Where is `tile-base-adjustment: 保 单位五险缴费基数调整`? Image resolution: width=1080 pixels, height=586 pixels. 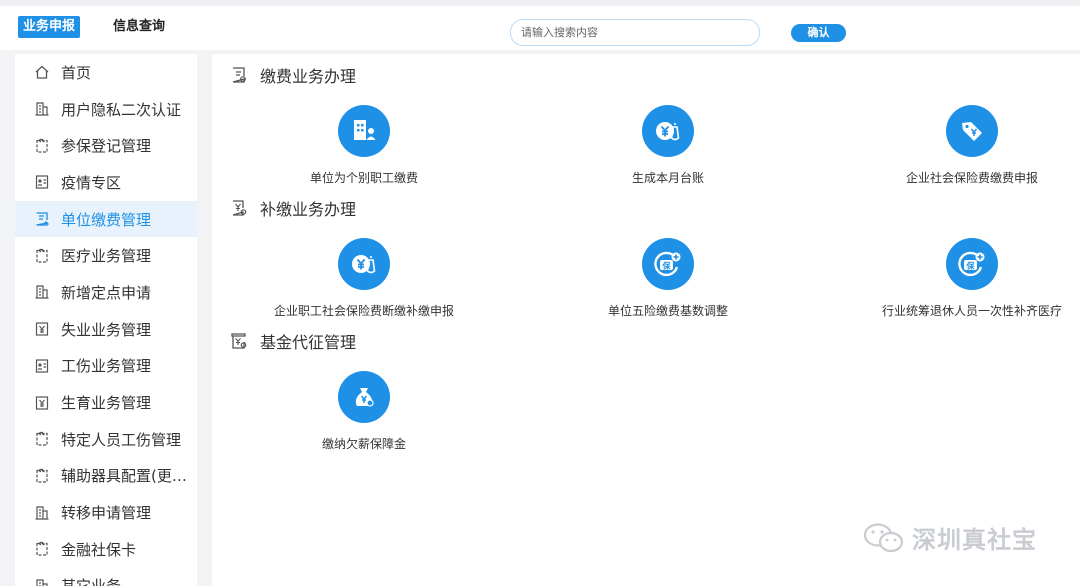
tile-base-adjustment: 保 单位五险缴费基数调整 is located at coordinates (668, 278).